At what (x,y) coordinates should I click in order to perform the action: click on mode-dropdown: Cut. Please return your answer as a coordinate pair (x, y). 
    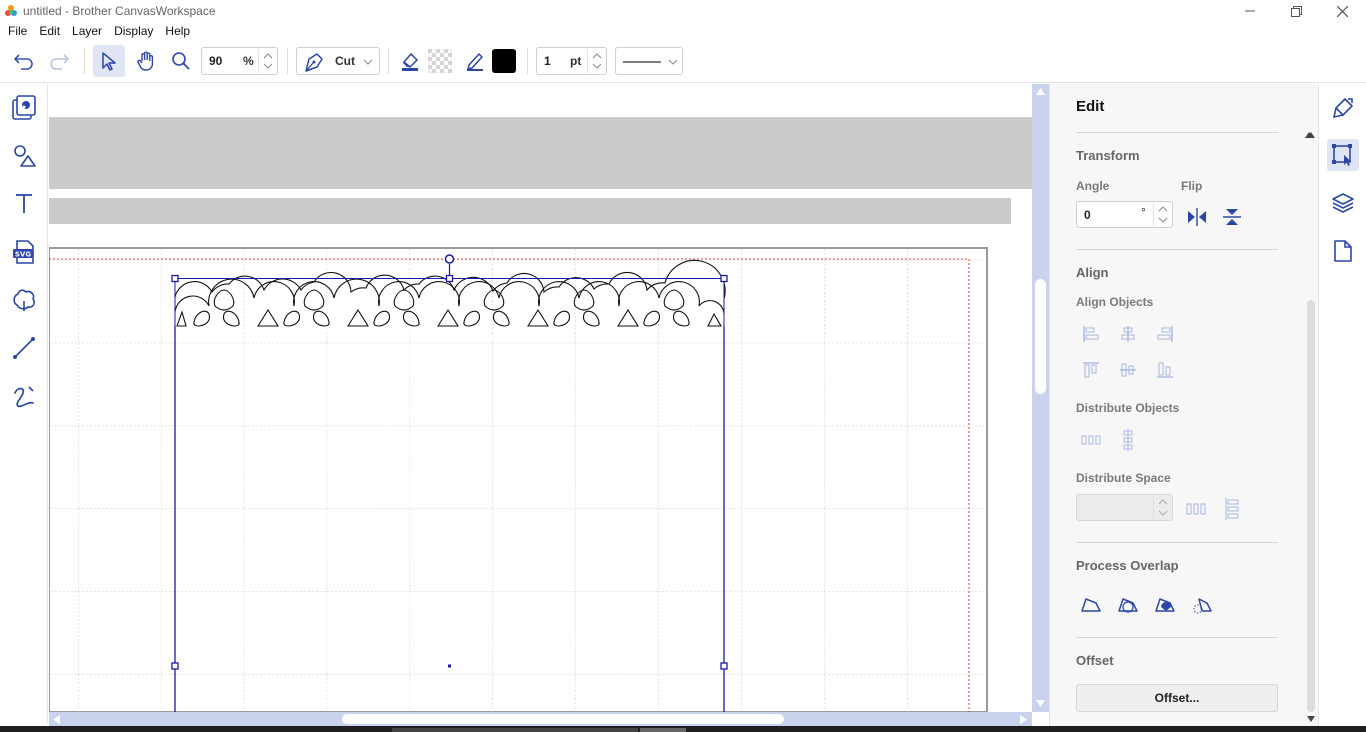
    Looking at the image, I should click on (338, 61).